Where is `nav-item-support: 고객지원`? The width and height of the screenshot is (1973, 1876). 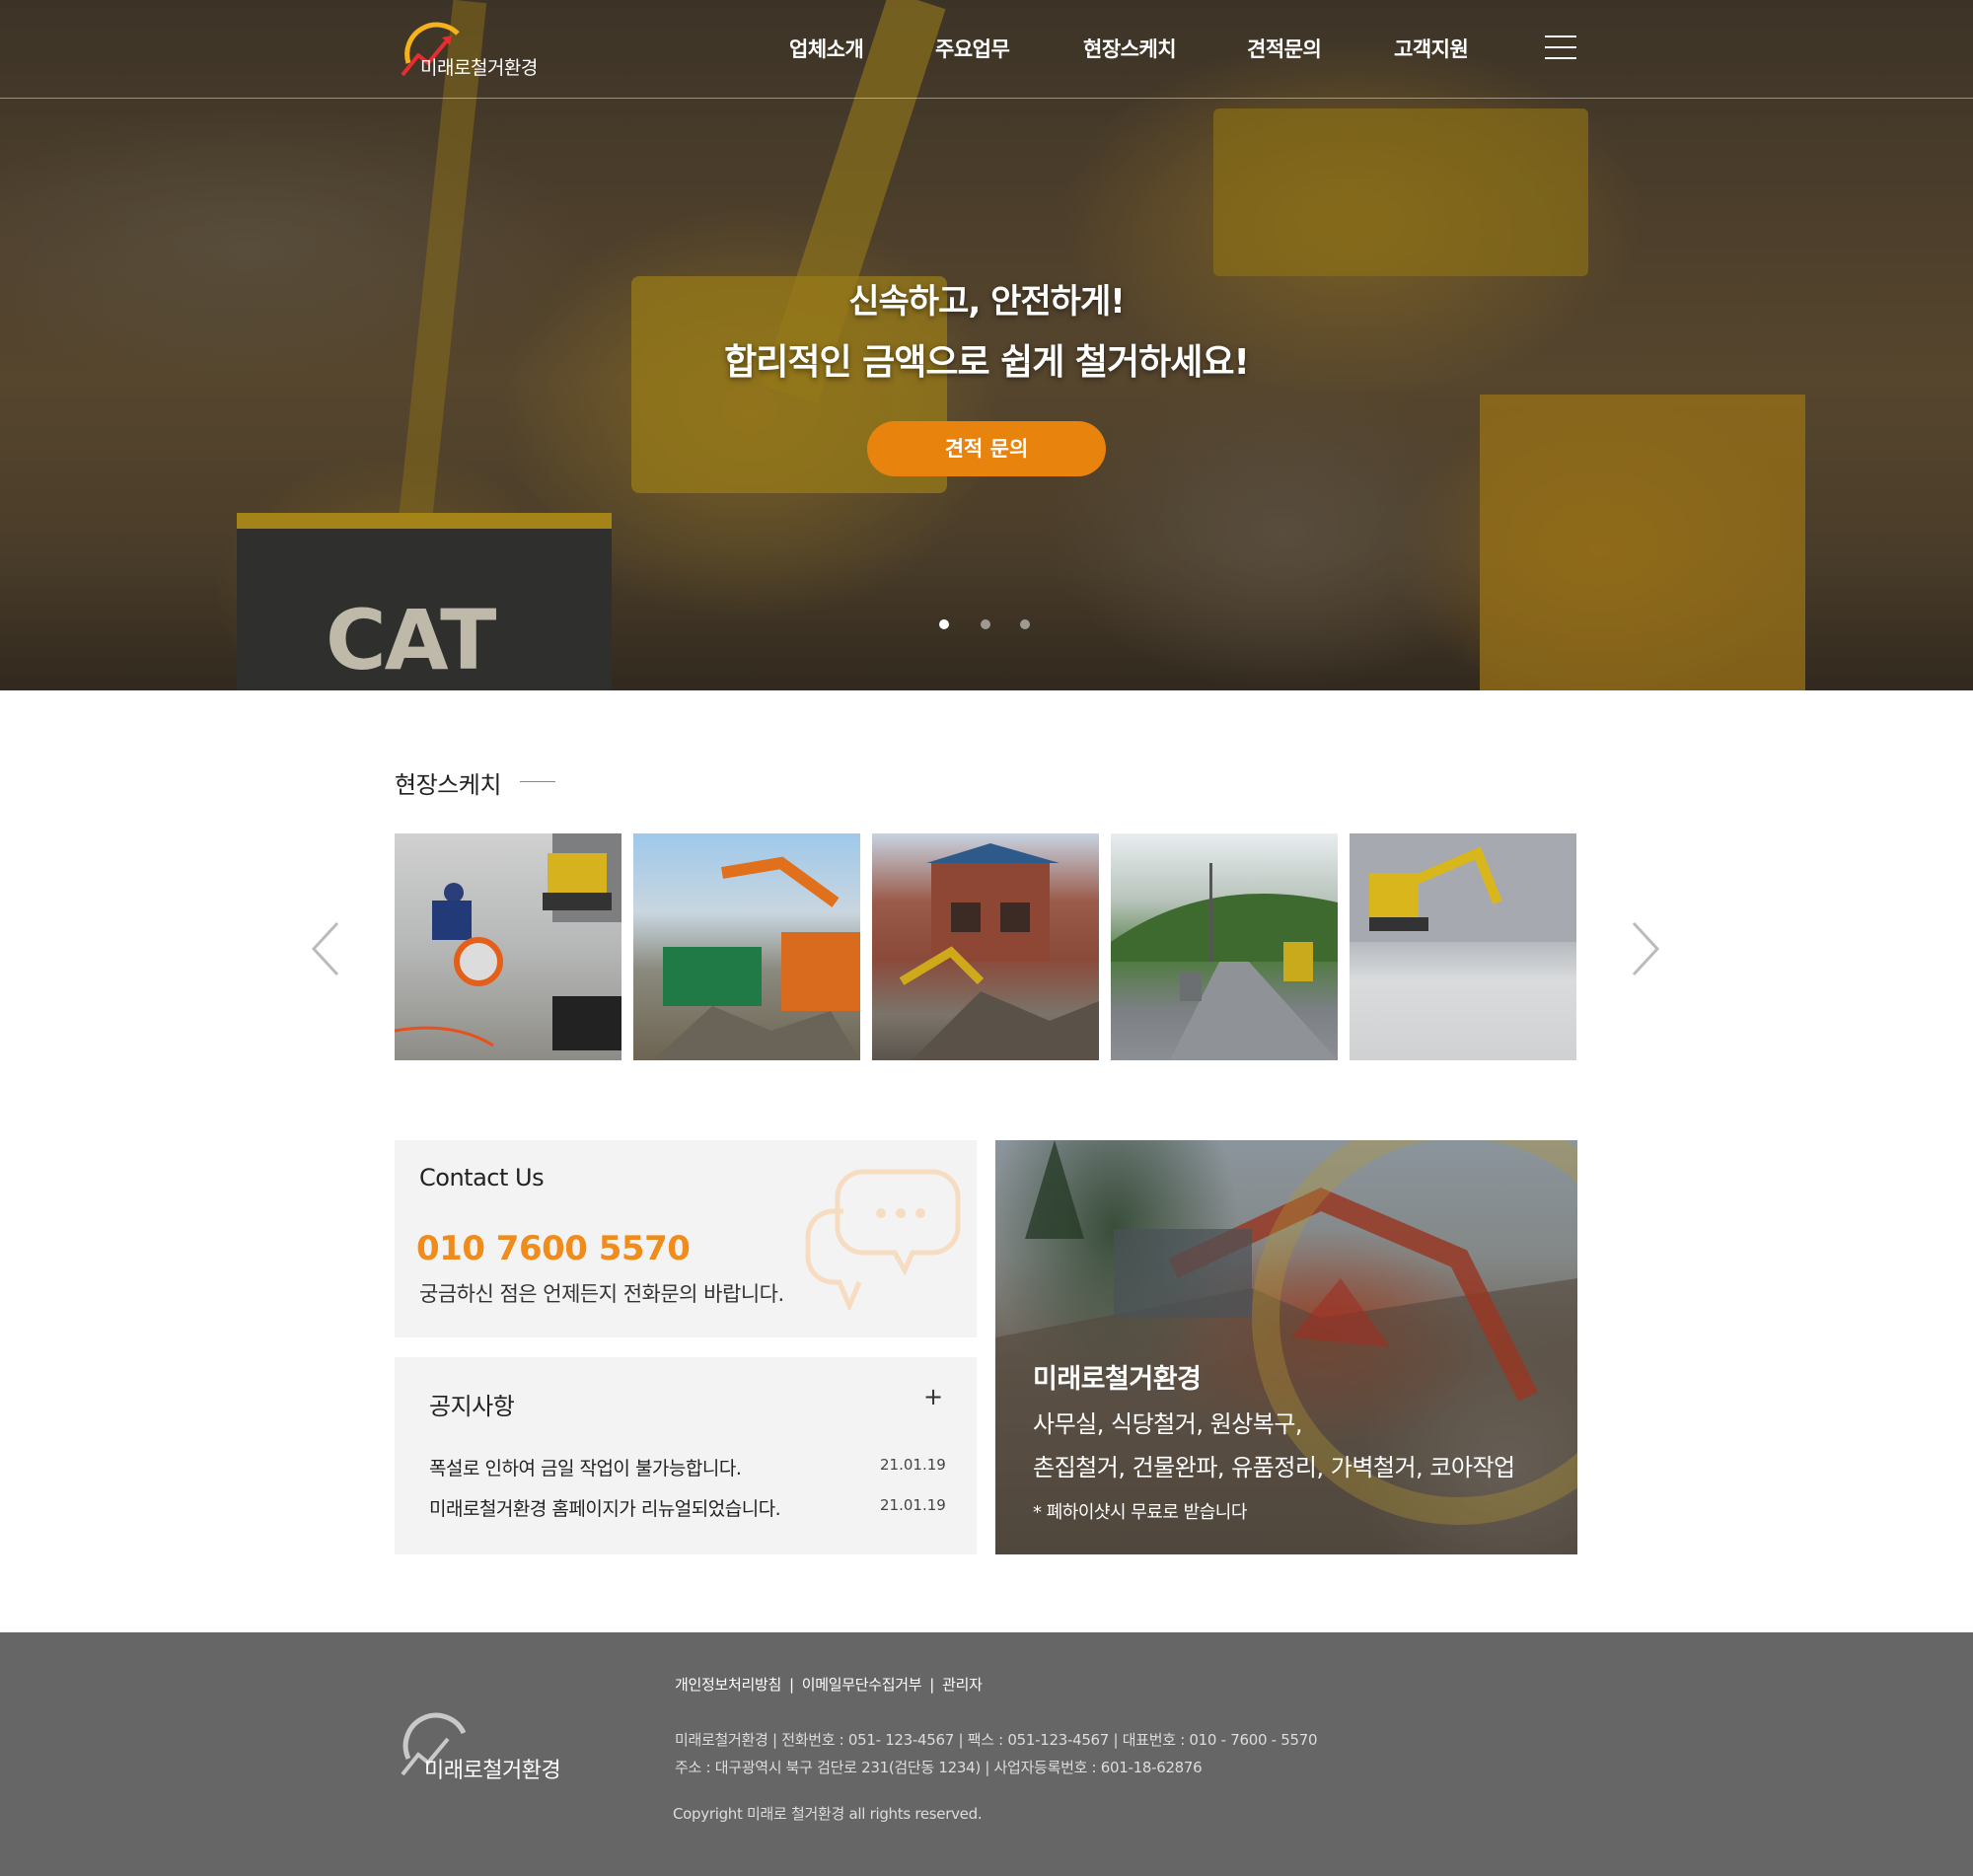
nav-item-support: 고객지원 is located at coordinates (1432, 48).